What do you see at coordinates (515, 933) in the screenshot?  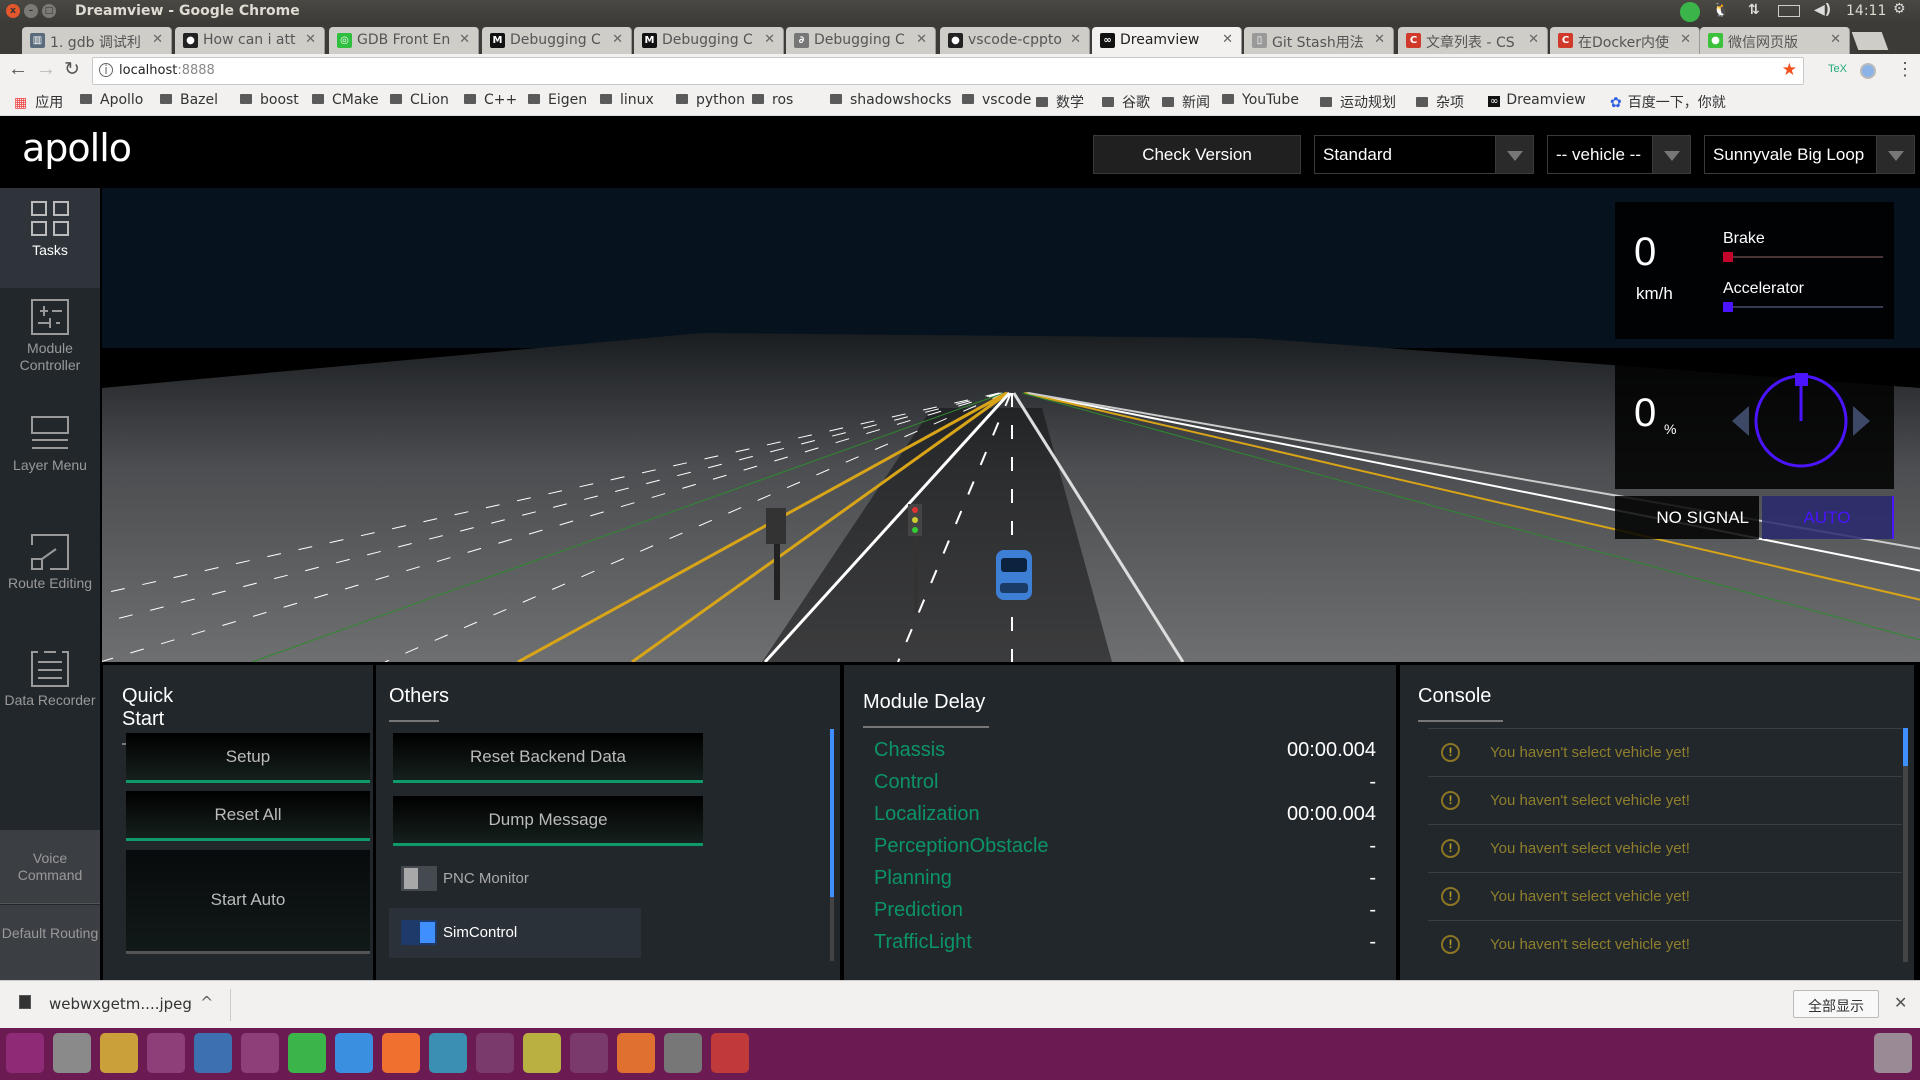 I see `simcontrol-toggle: SimControl` at bounding box center [515, 933].